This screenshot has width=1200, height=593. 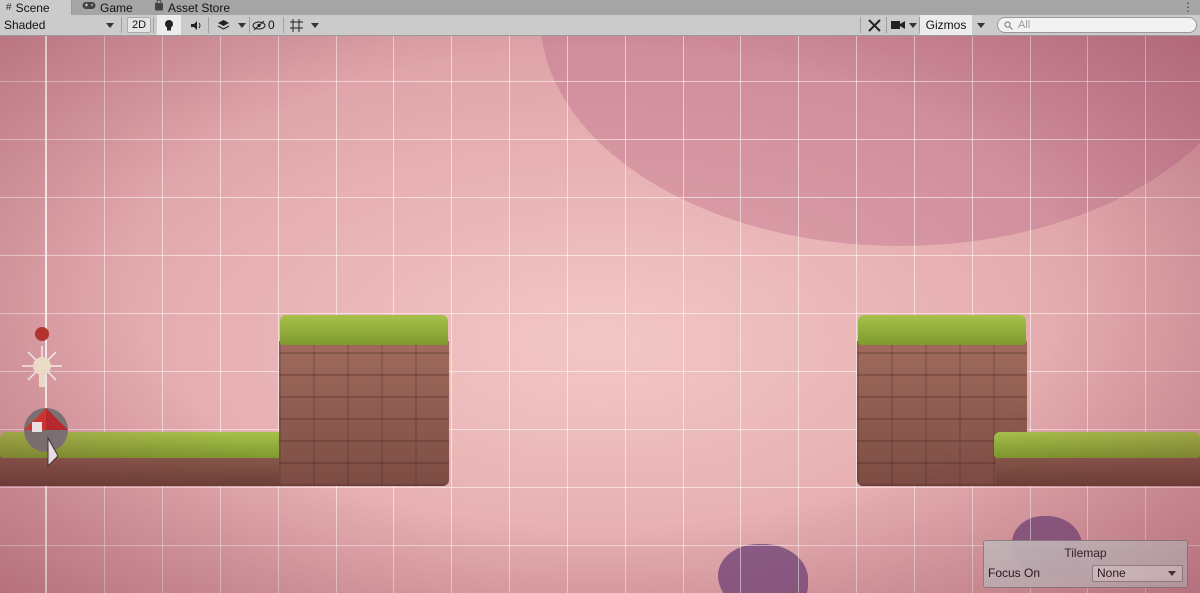 I want to click on hidden-count: 0, so click(x=271, y=25).